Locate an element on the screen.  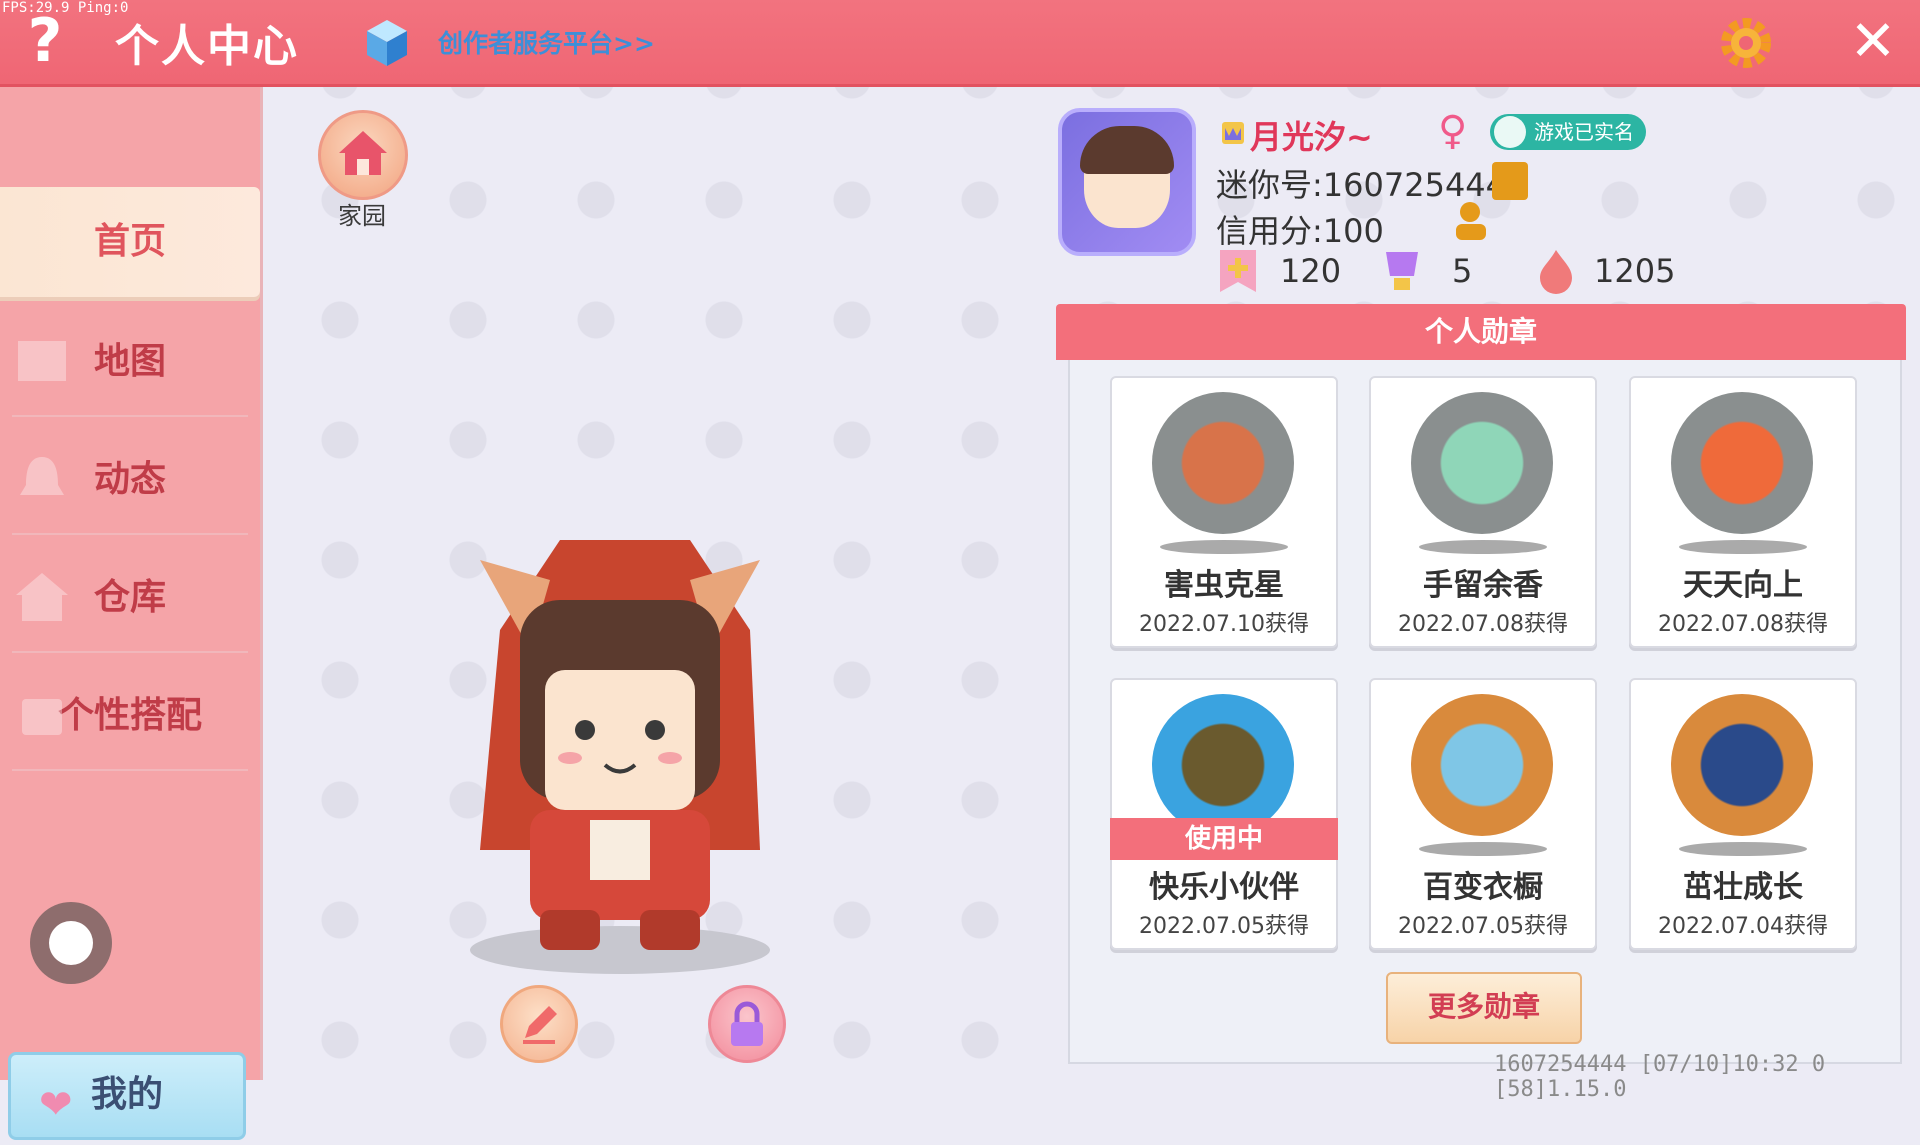
sidebar-item-label: 首页 is located at coordinates (129, 241).